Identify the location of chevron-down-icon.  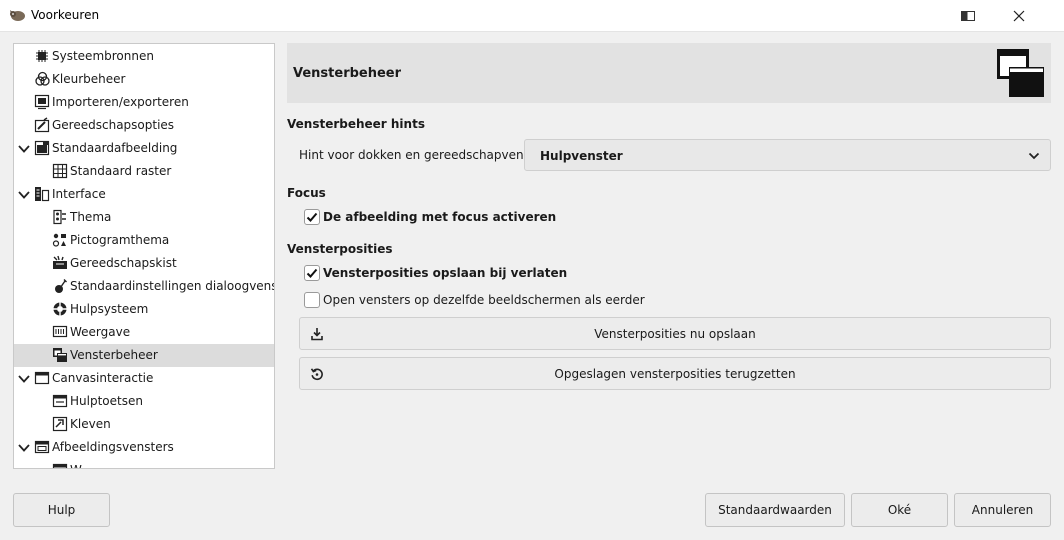
(1034, 156).